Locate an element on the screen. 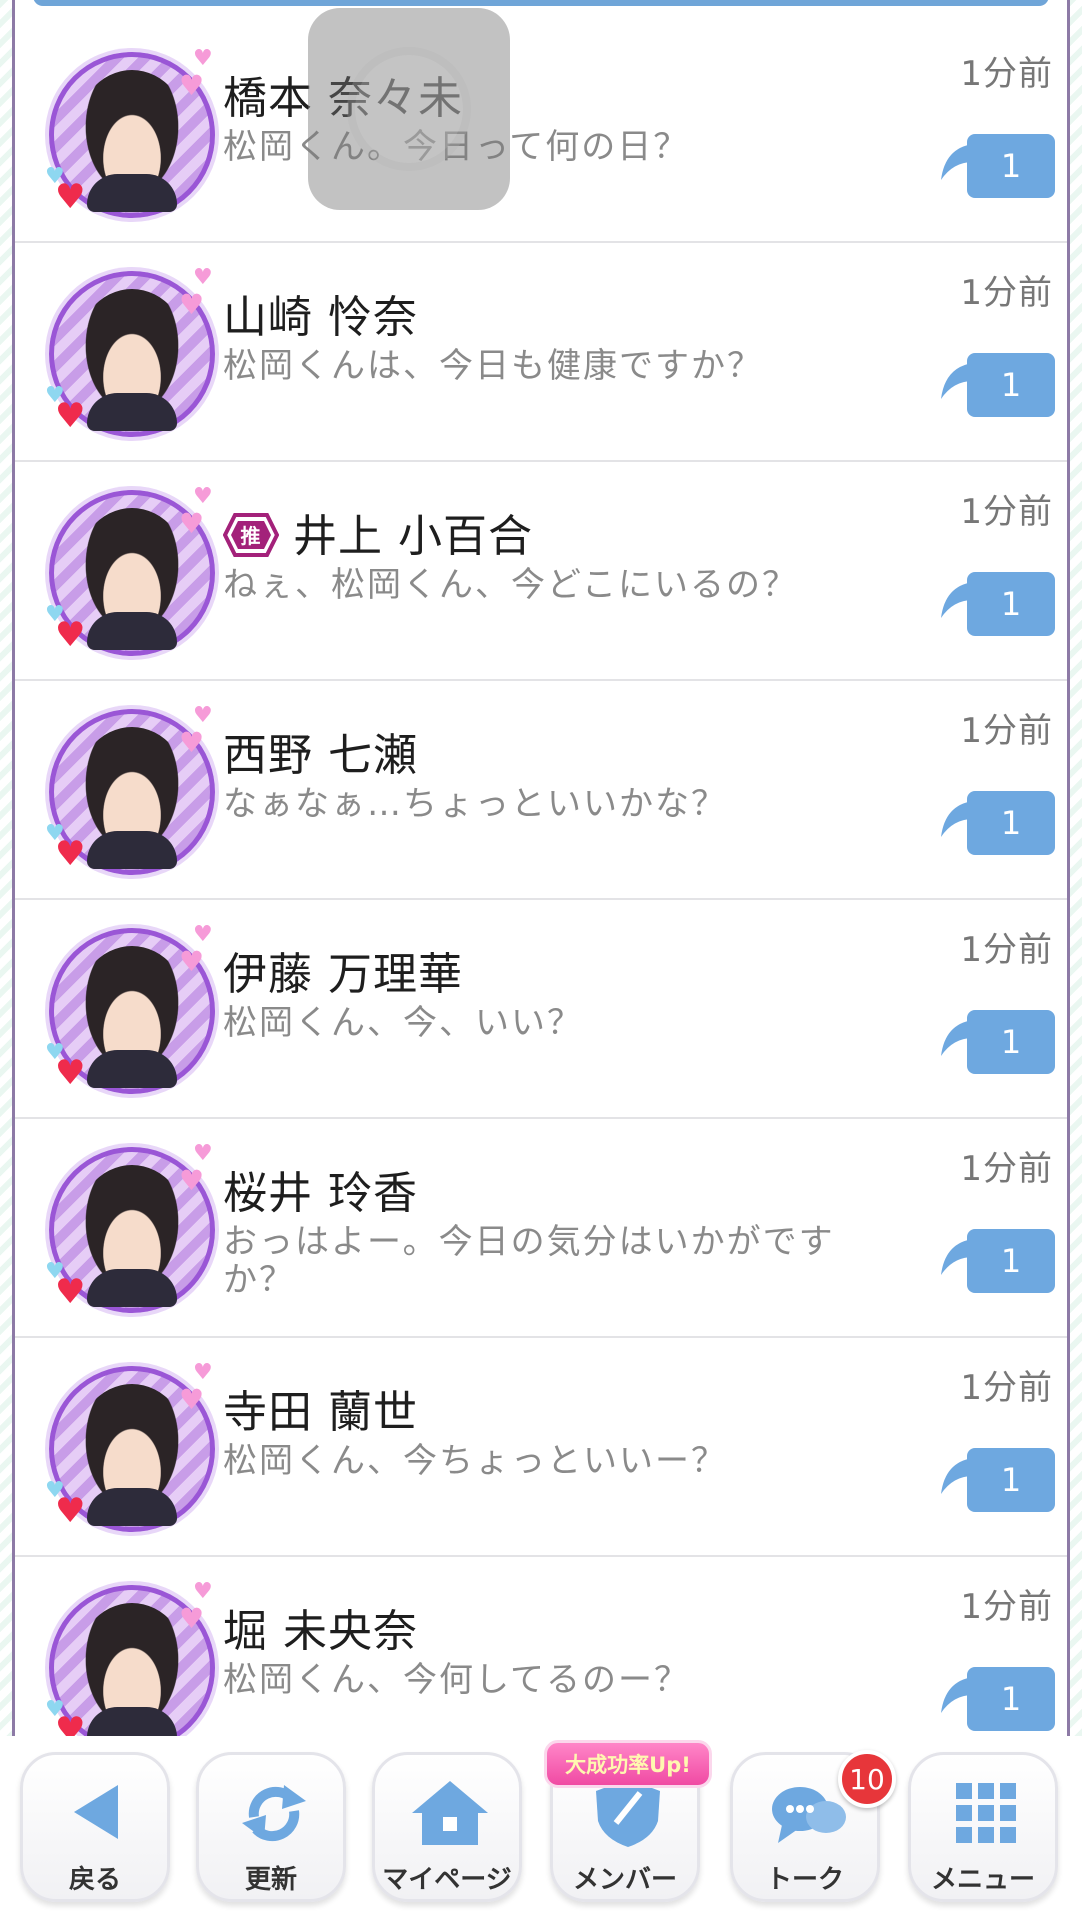 This screenshot has height=1920, width=1082. chat-name-text: 井上 小百合 is located at coordinates (413, 536).